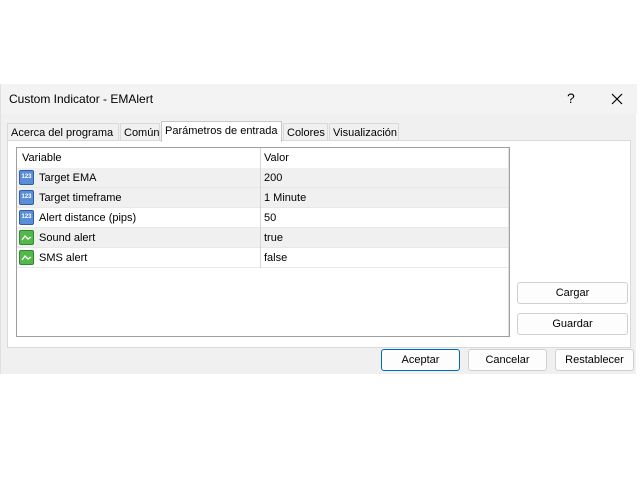 This screenshot has width=640, height=480. I want to click on help-icon: ?, so click(571, 98).